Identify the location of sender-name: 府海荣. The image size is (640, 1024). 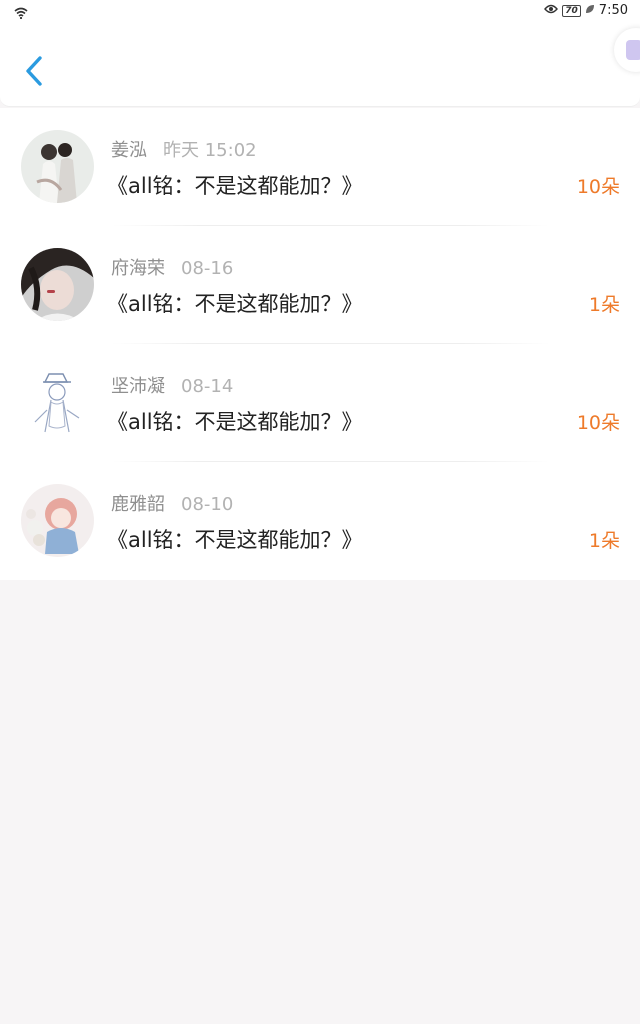
(138, 268).